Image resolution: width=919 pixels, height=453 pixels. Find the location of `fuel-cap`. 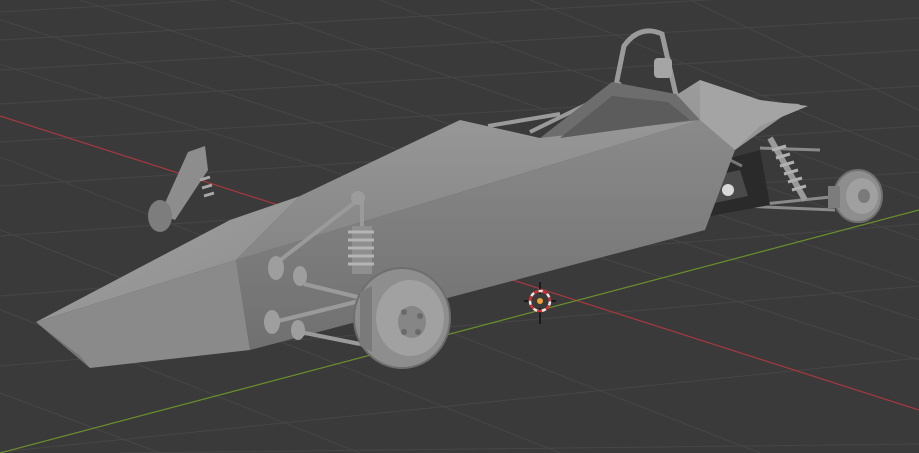

fuel-cap is located at coordinates (663, 68).